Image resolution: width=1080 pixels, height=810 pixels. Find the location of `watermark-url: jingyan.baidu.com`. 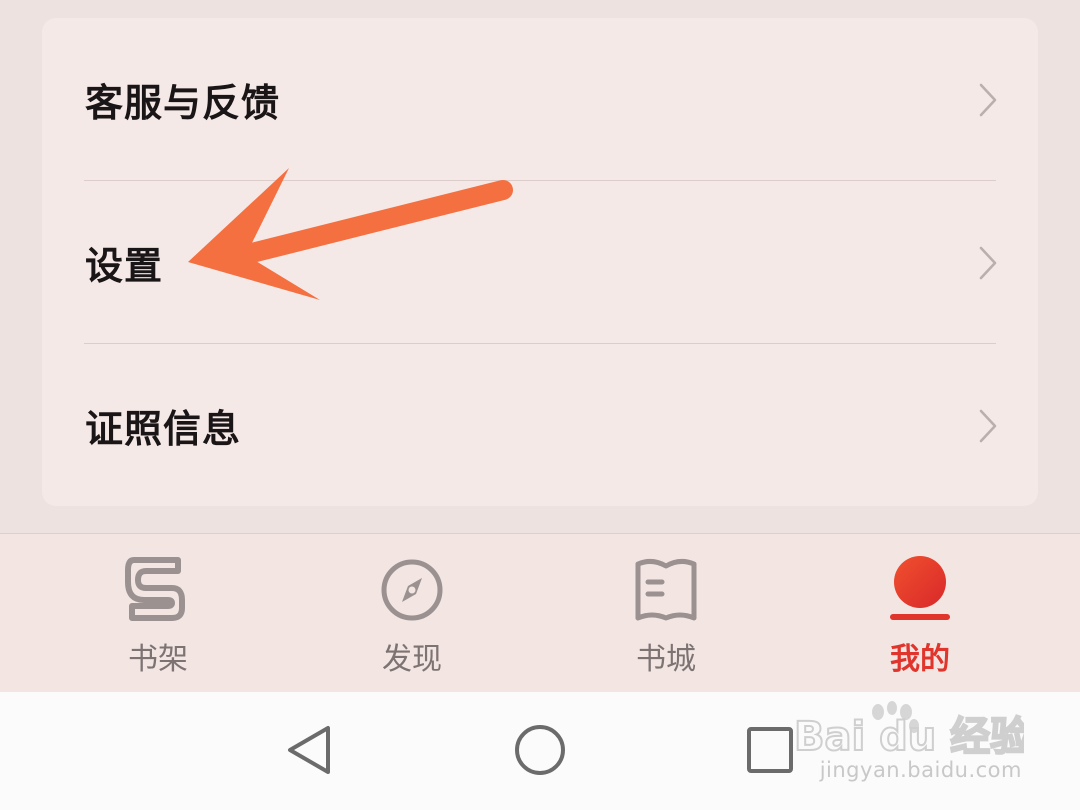

watermark-url: jingyan.baidu.com is located at coordinates (920, 770).